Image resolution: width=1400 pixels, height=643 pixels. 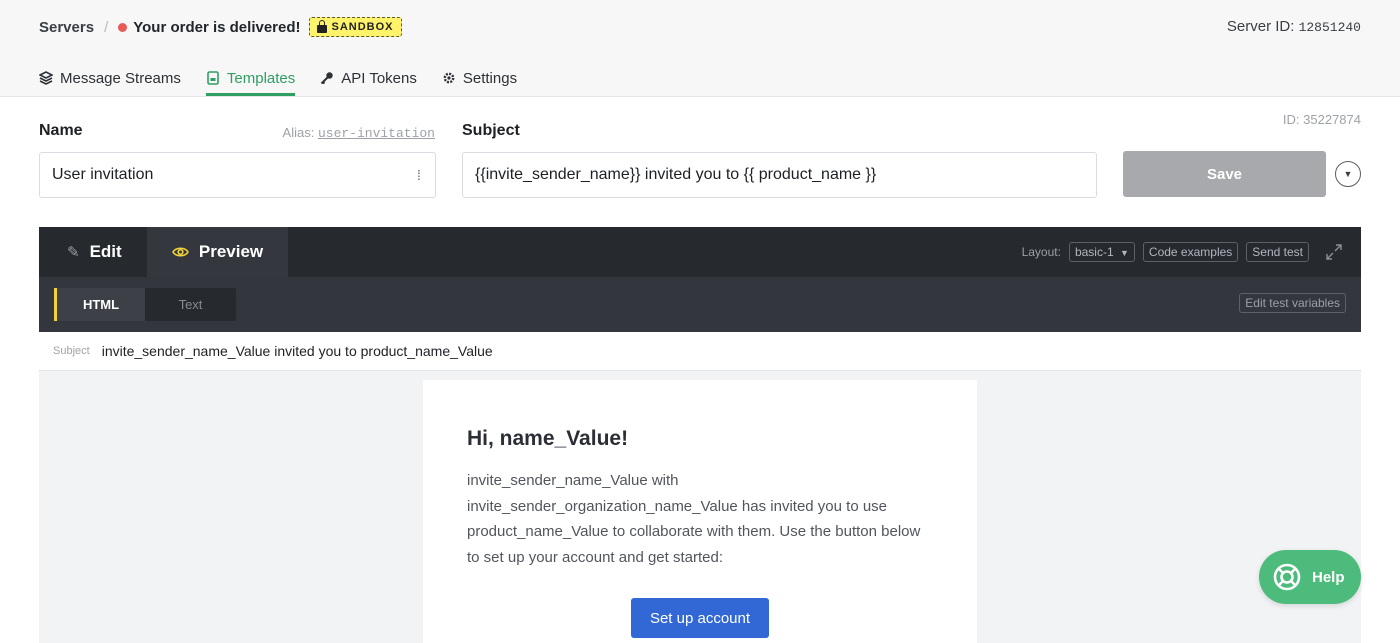 I want to click on format-tab-text: Text, so click(x=190, y=304).